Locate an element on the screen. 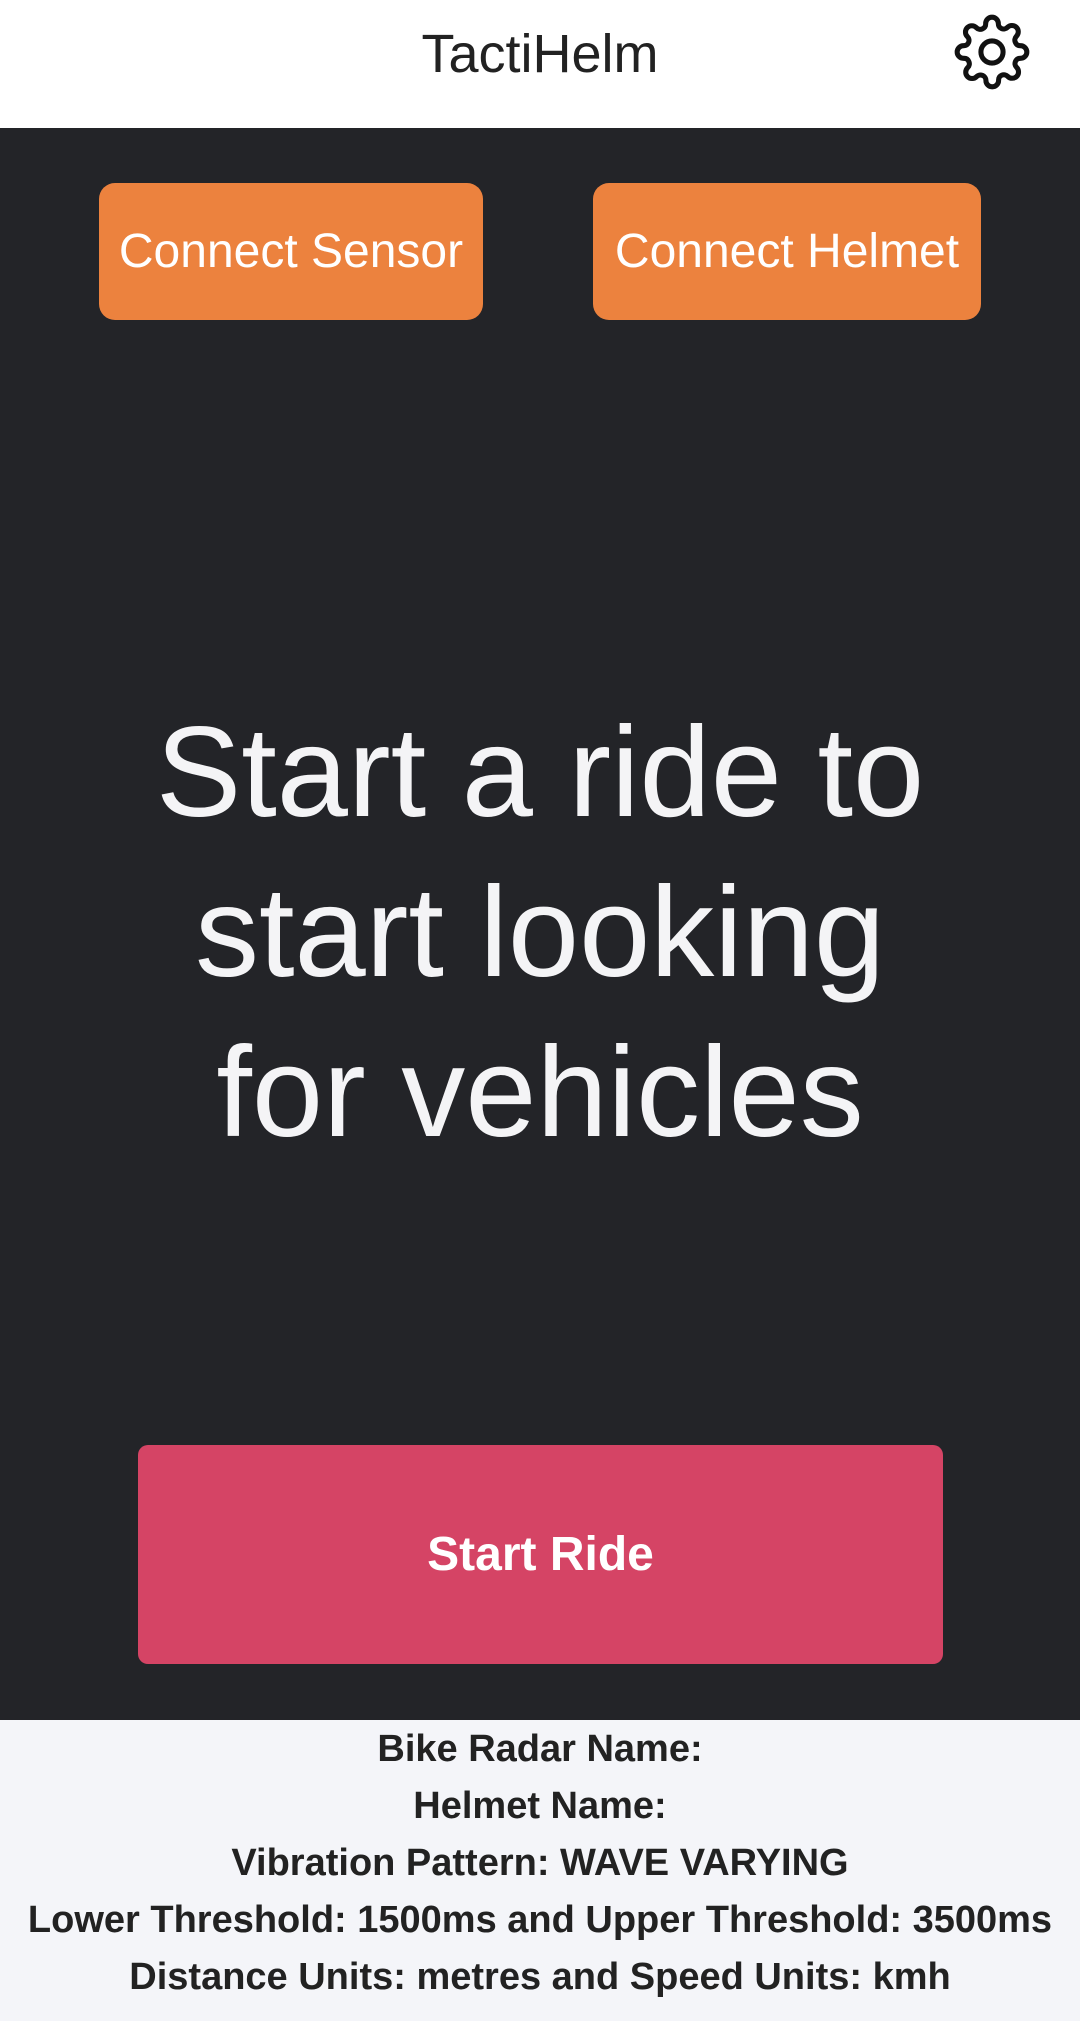 Image resolution: width=1080 pixels, height=2021 pixels. app-header: TactiHelm is located at coordinates (540, 64).